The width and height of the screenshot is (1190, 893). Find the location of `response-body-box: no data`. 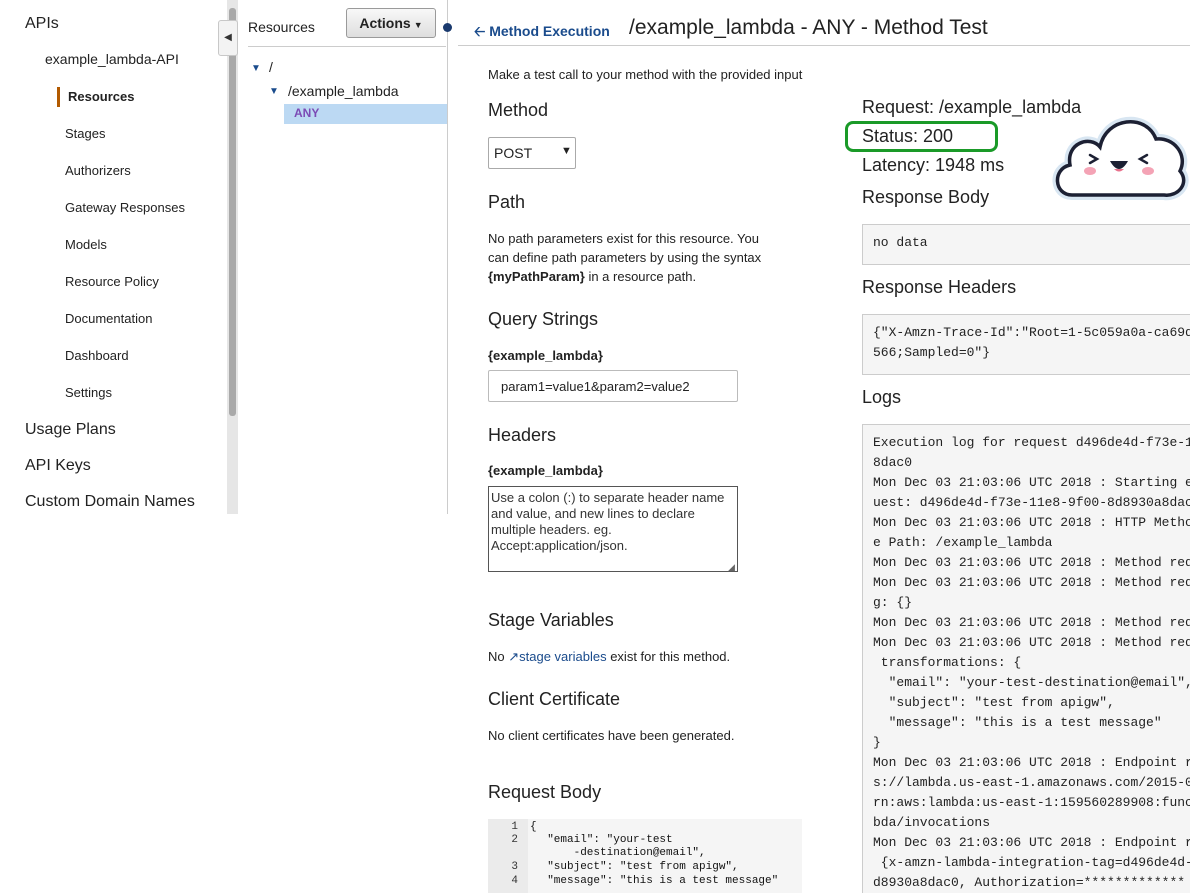

response-body-box: no data is located at coordinates (1026, 244).